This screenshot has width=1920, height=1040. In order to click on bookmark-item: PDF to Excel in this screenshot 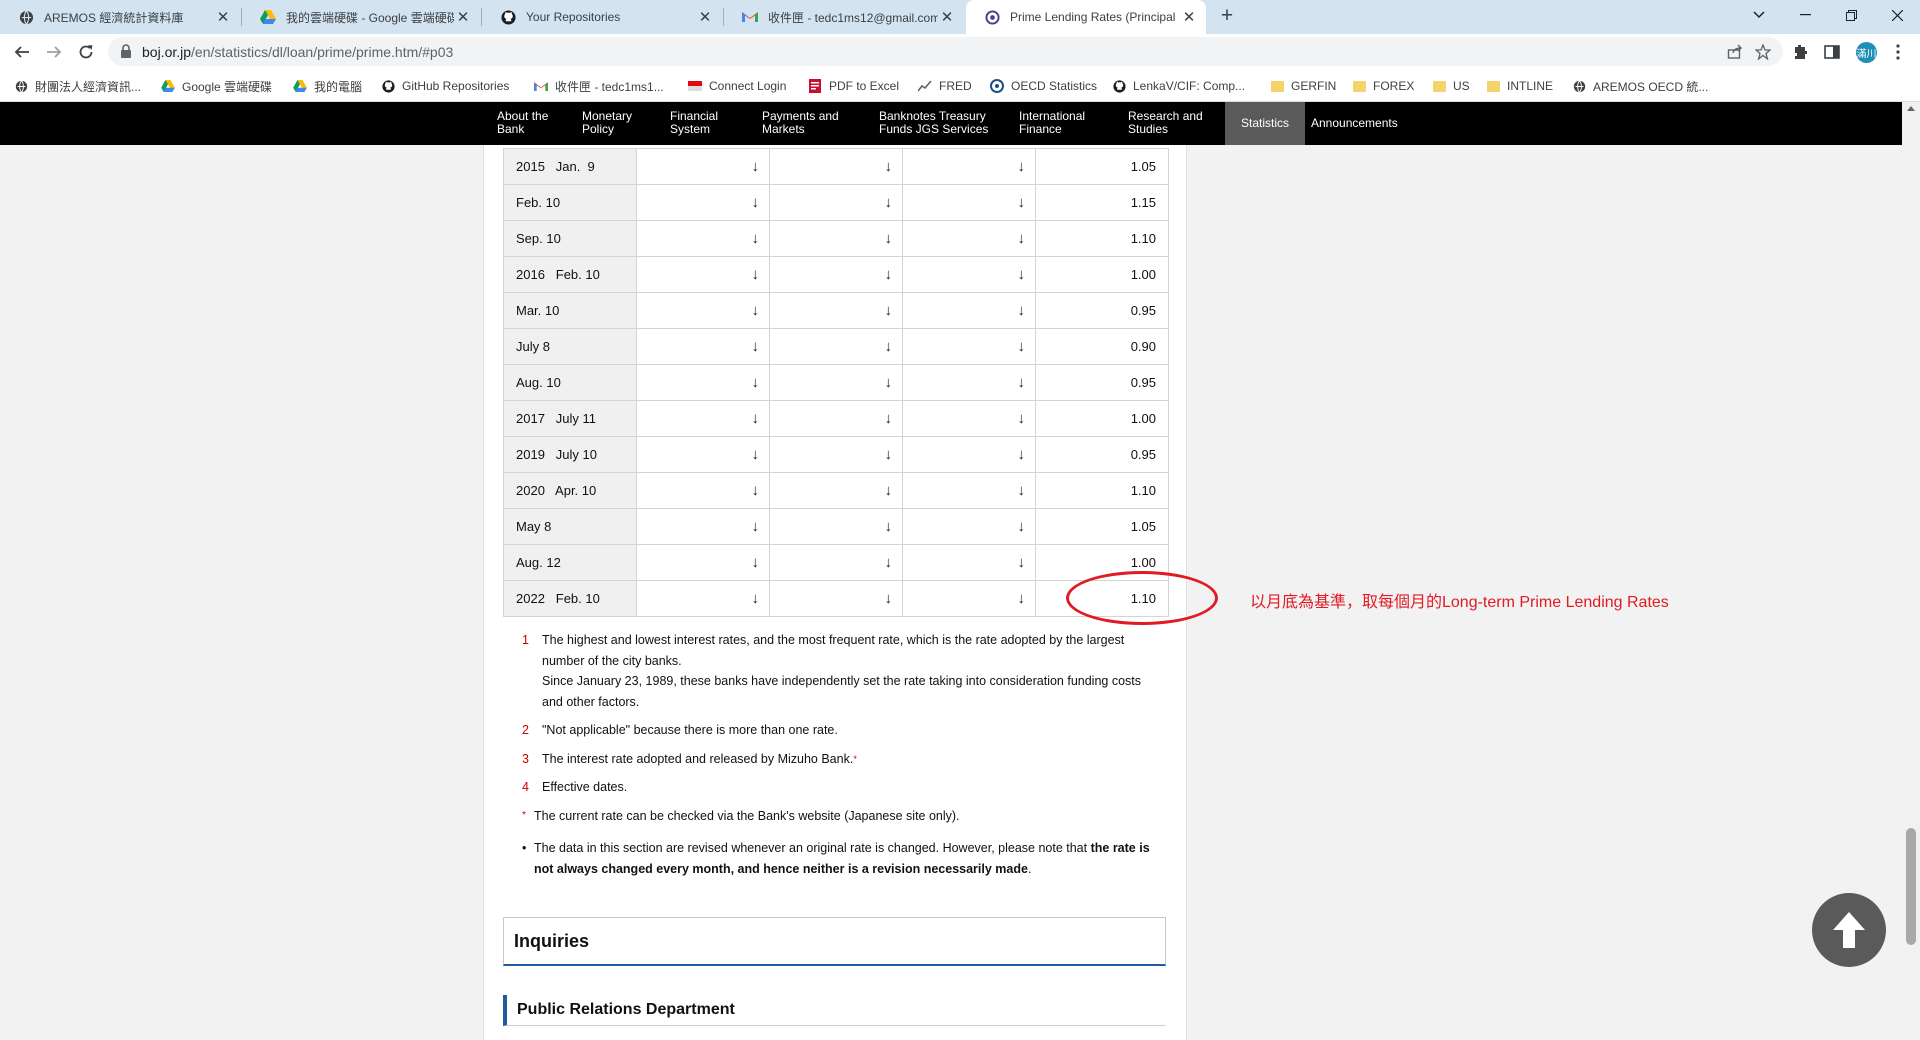, I will do `click(853, 86)`.